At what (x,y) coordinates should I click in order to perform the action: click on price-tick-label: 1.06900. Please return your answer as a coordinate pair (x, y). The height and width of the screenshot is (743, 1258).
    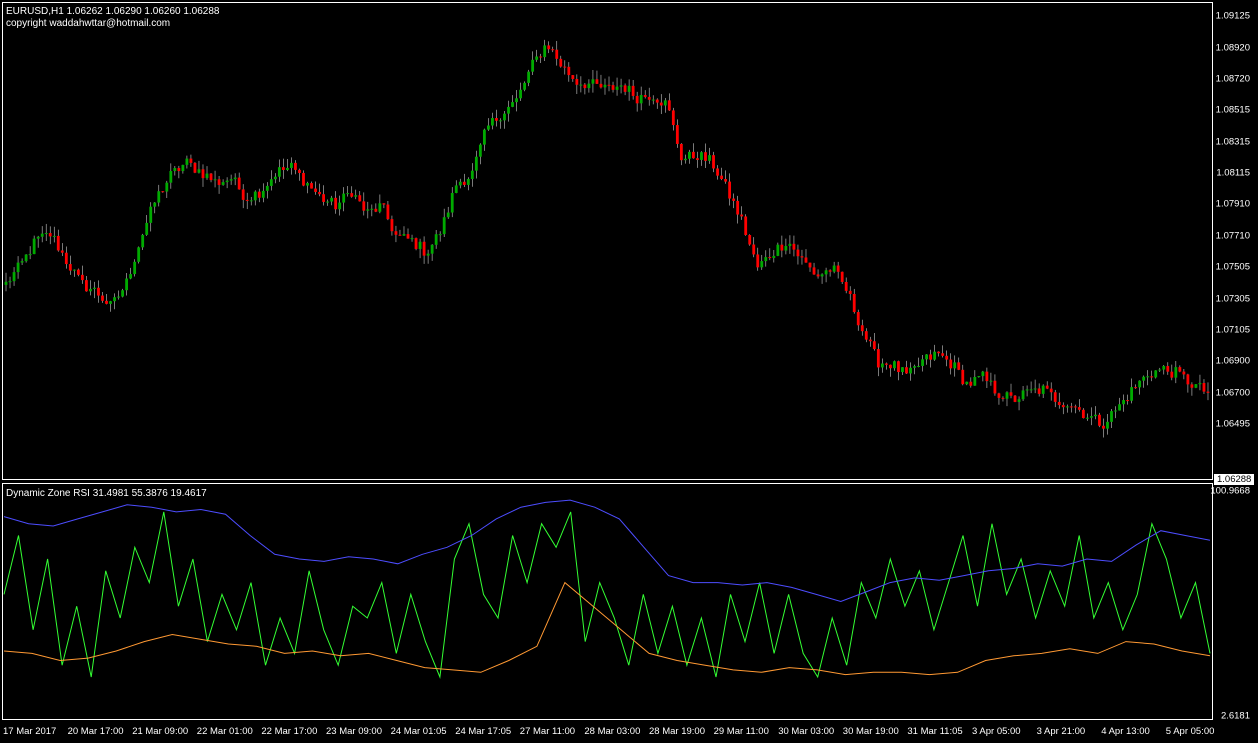
    Looking at the image, I should click on (1232, 361).